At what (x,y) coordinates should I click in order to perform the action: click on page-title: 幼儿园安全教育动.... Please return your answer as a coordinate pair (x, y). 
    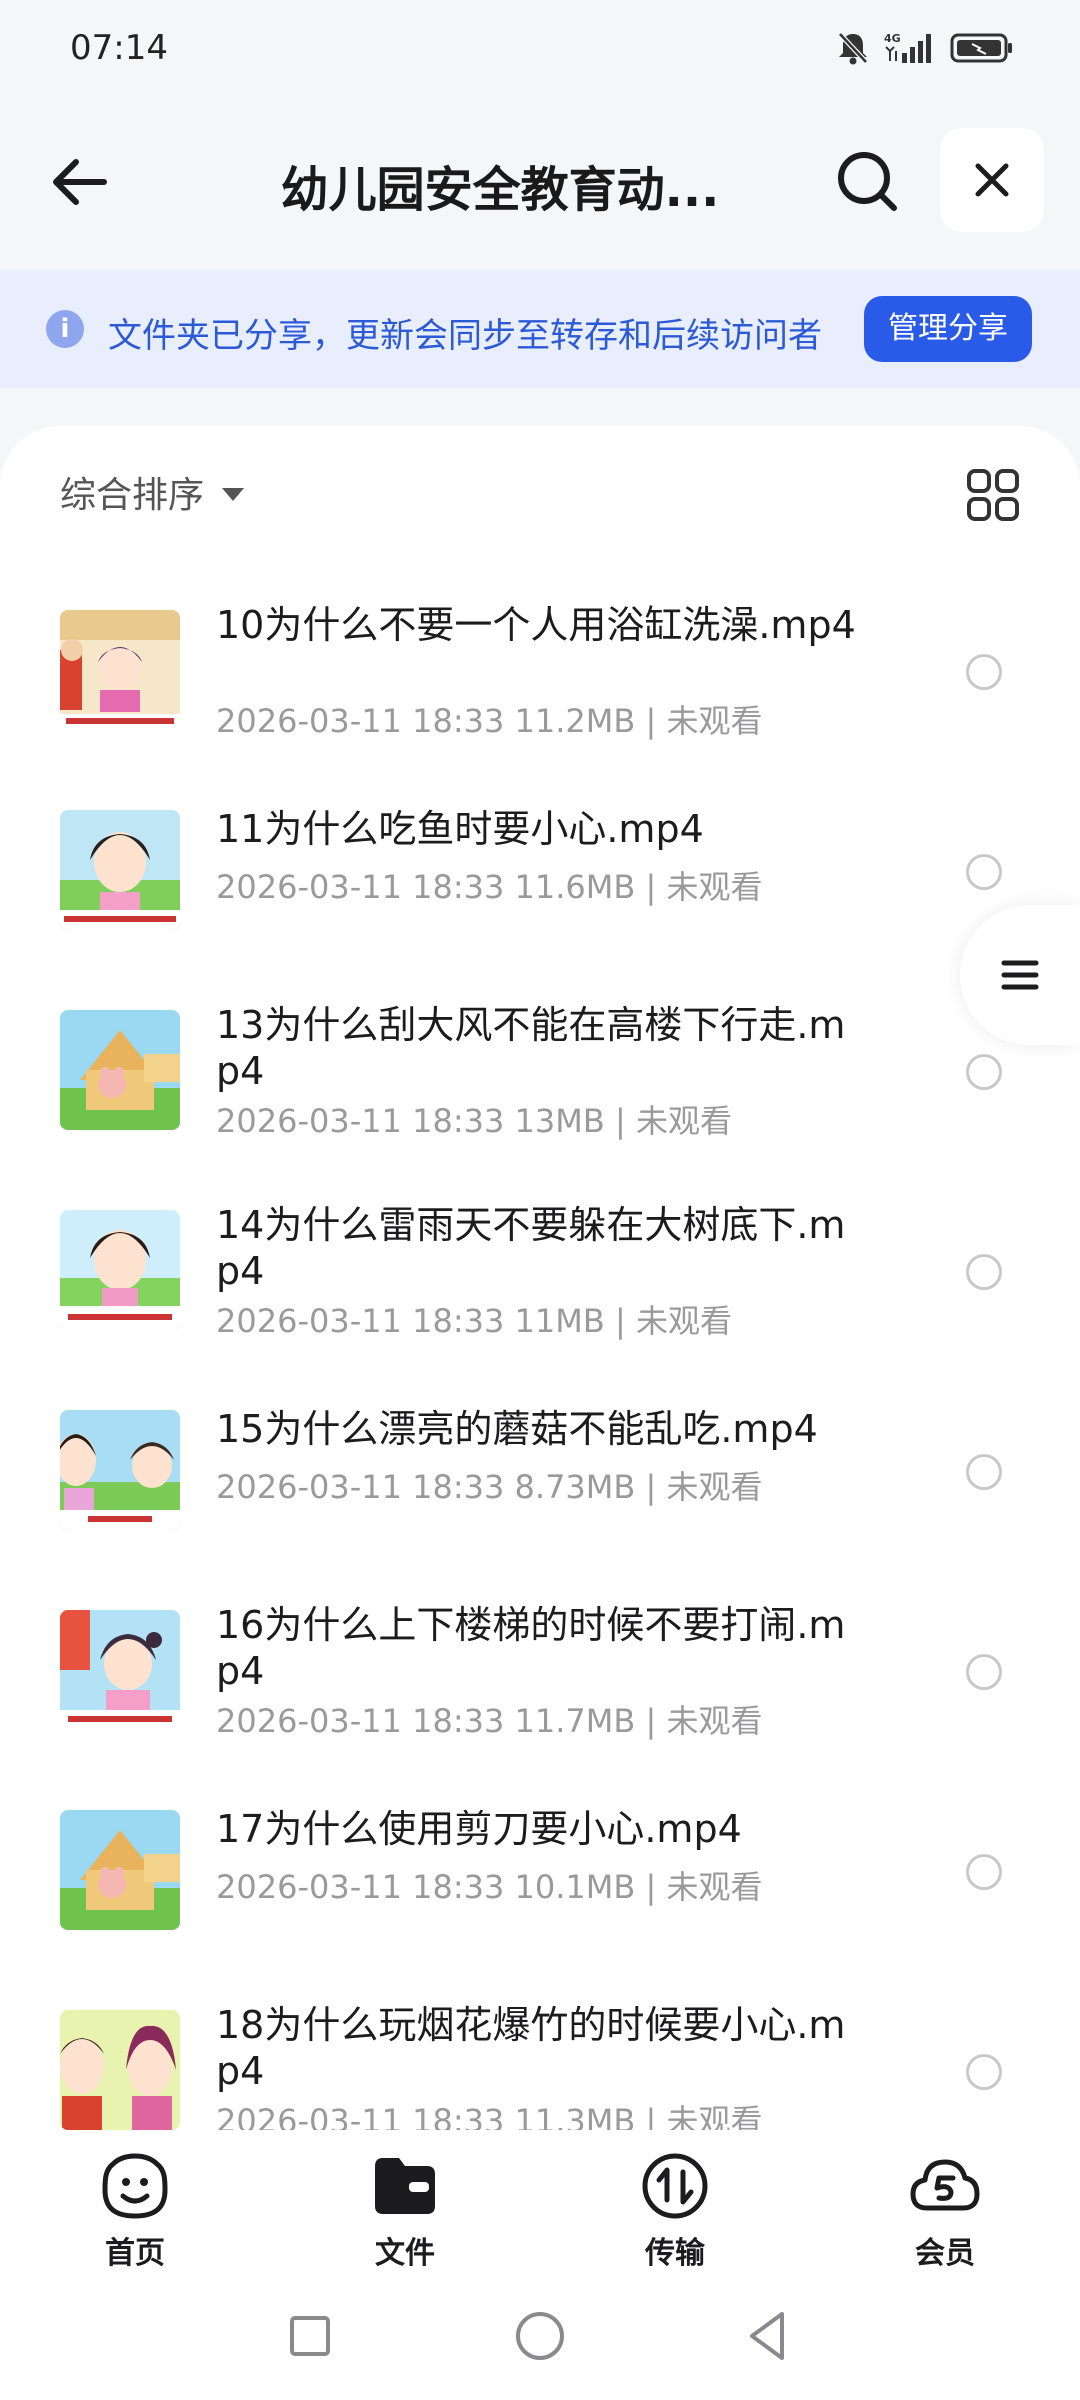
    Looking at the image, I should click on (500, 190).